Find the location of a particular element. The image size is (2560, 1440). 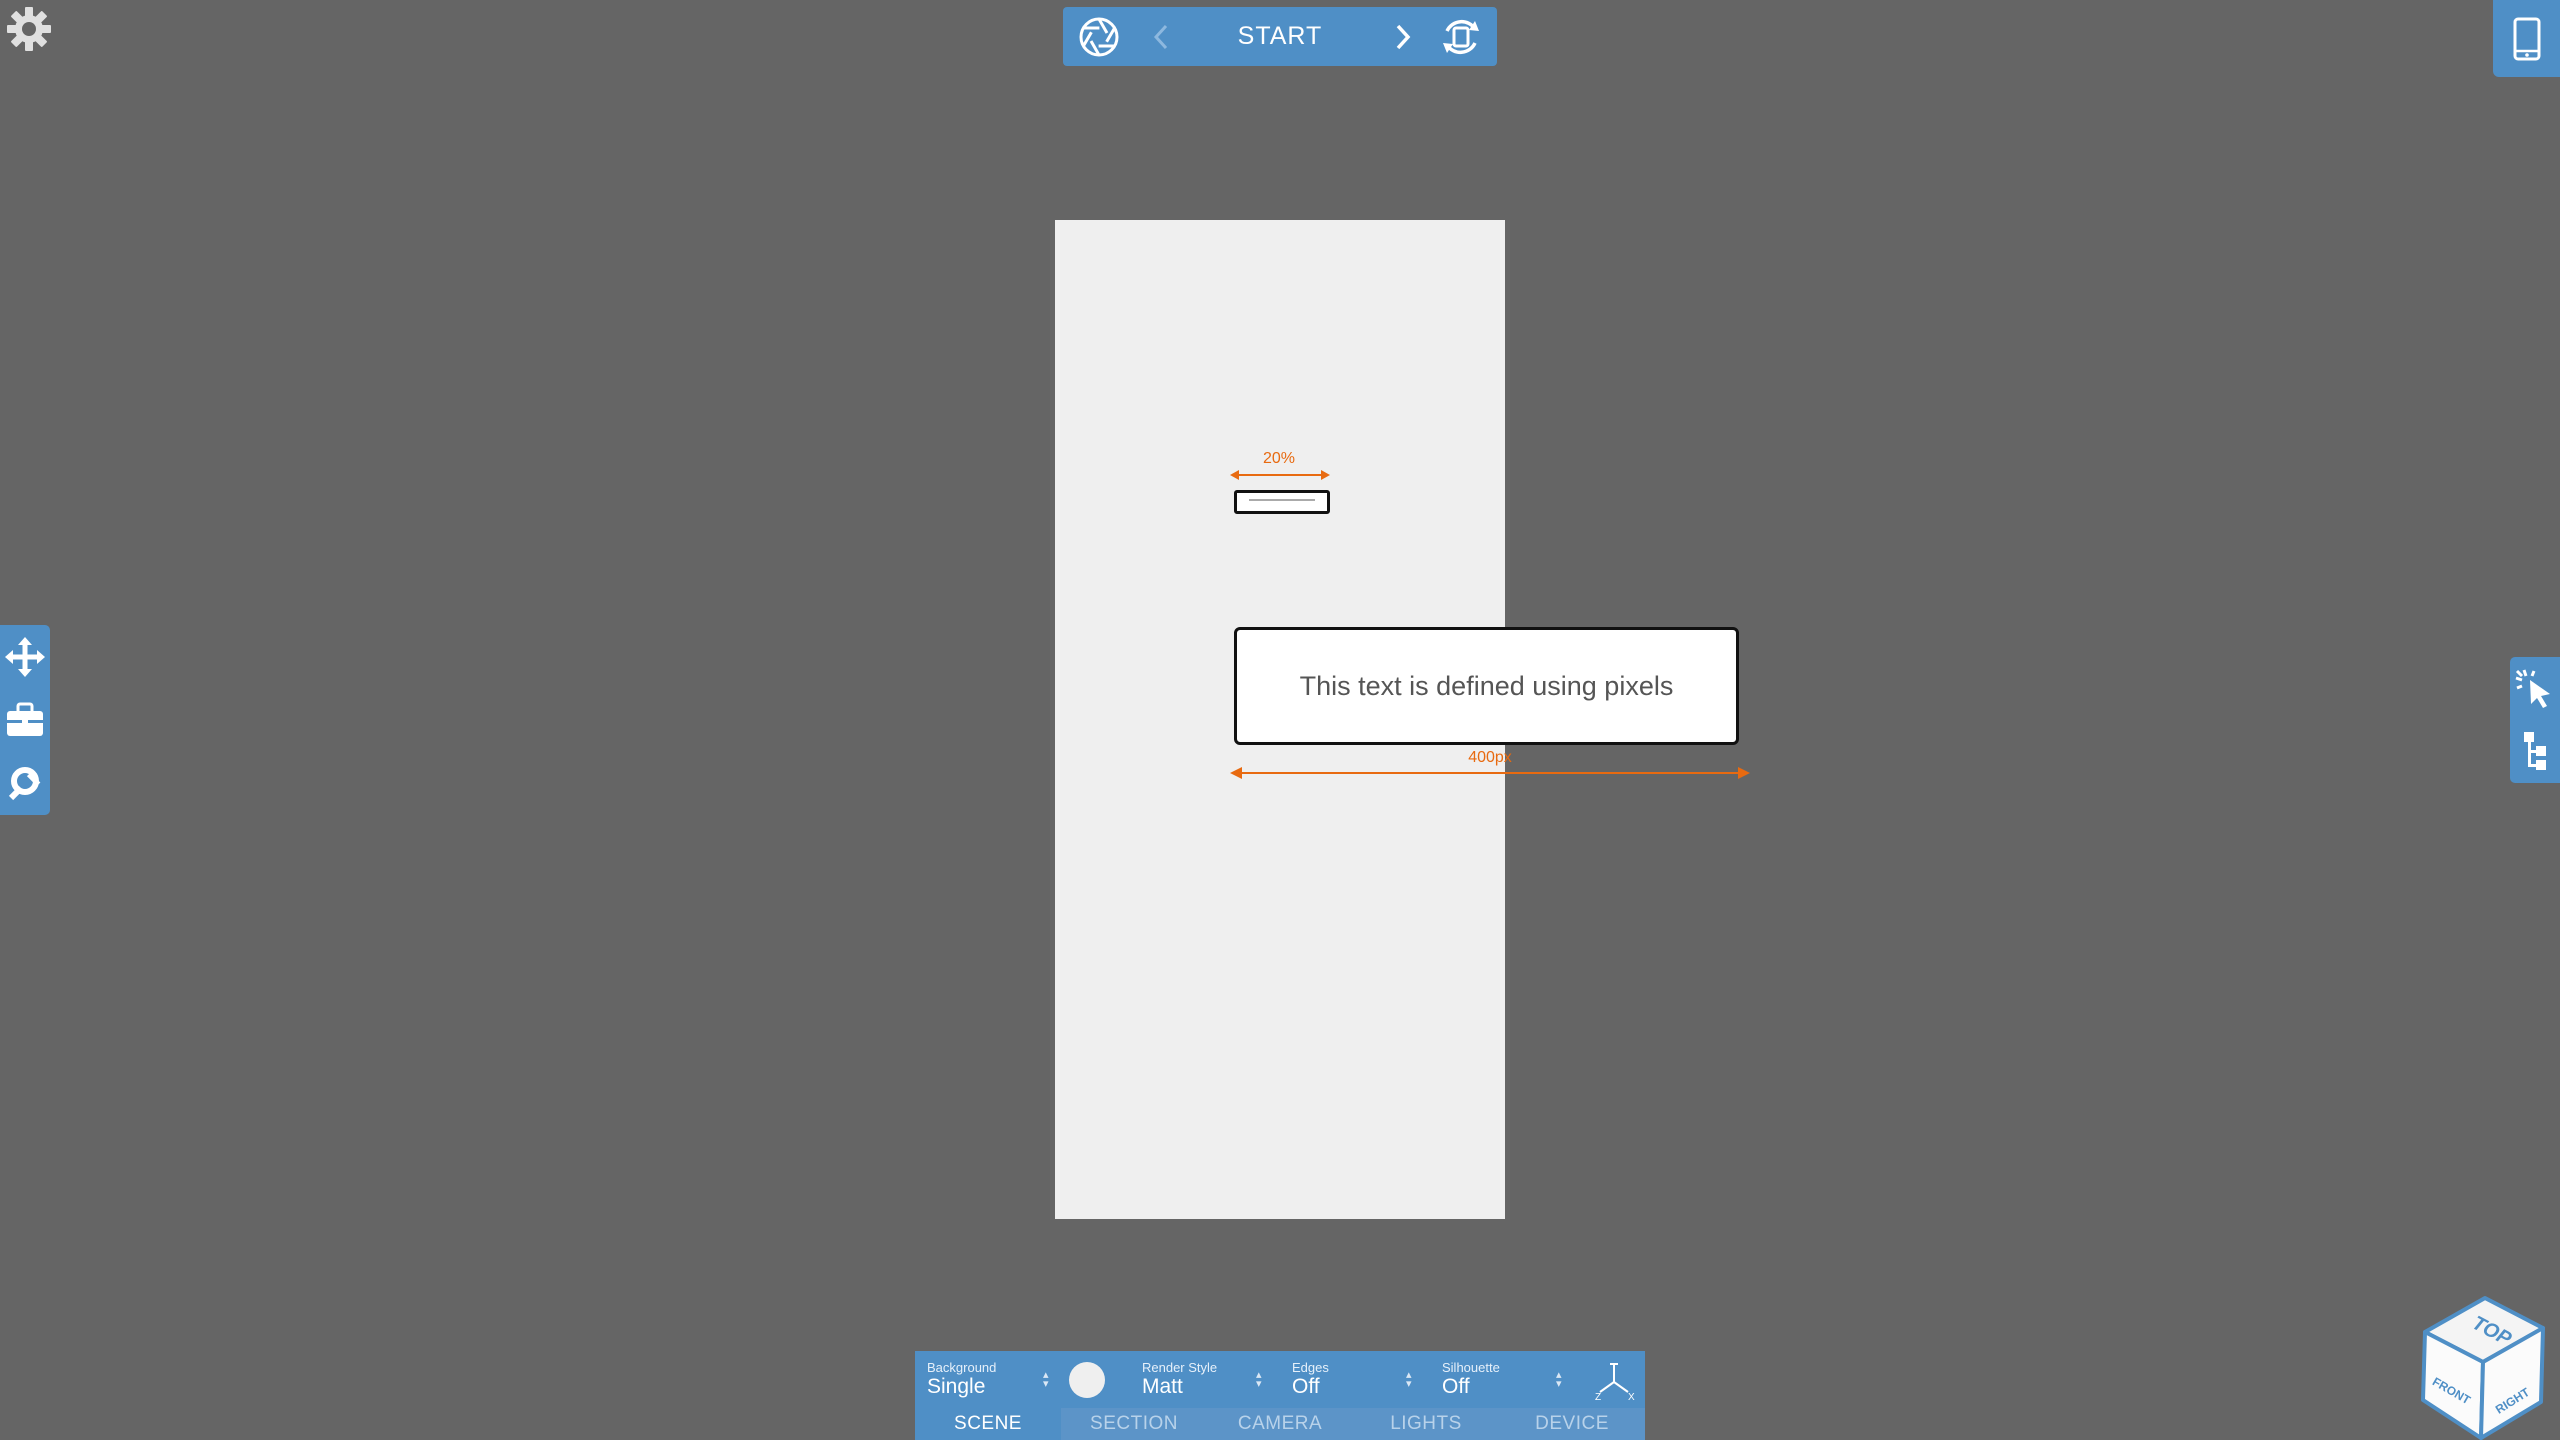

background-select: Background Single ▴ ▾ is located at coordinates (985, 1379).